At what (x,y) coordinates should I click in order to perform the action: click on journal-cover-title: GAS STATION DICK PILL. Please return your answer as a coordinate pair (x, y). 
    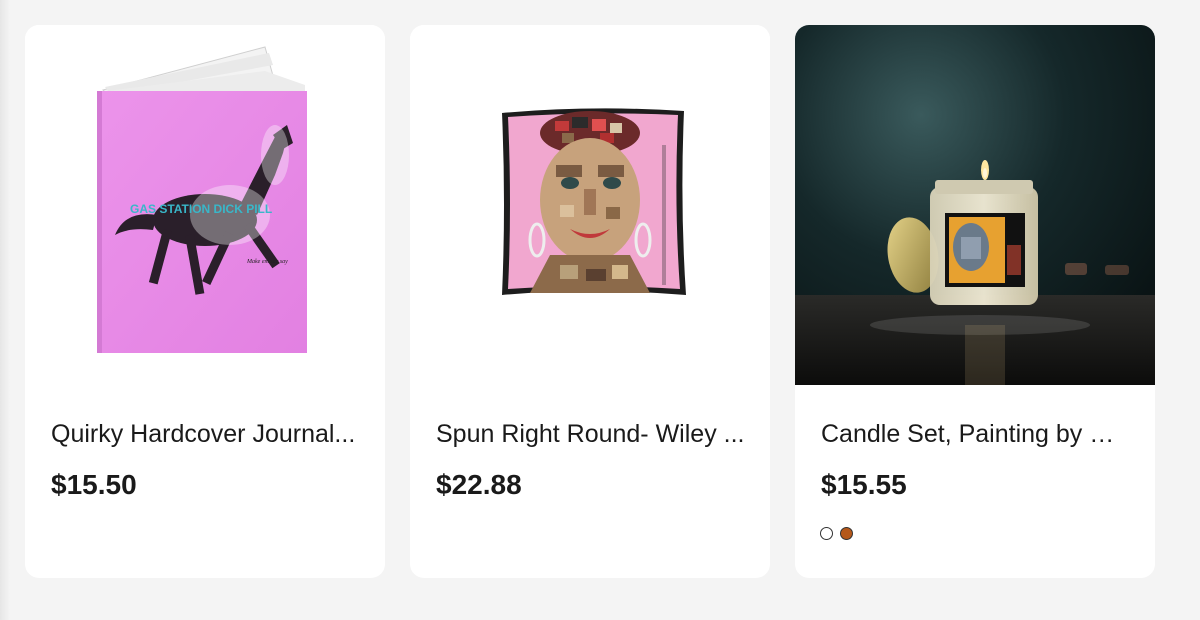
    Looking at the image, I should click on (201, 209).